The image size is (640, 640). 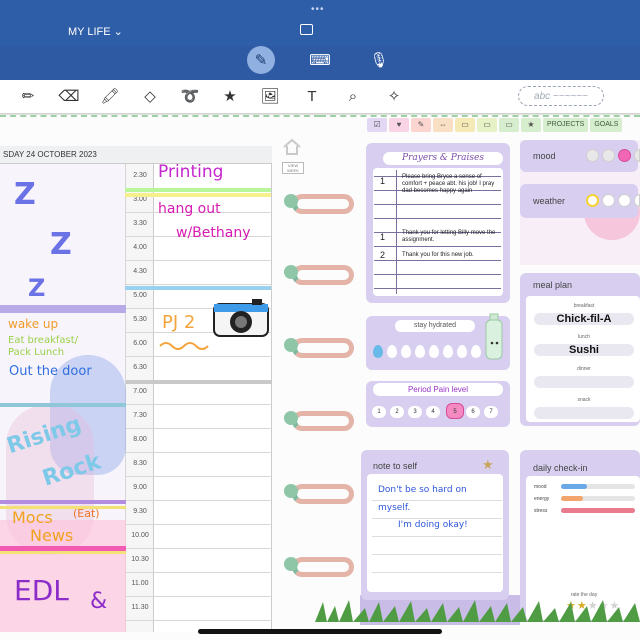 I want to click on pain-level-3: 3, so click(x=415, y=412).